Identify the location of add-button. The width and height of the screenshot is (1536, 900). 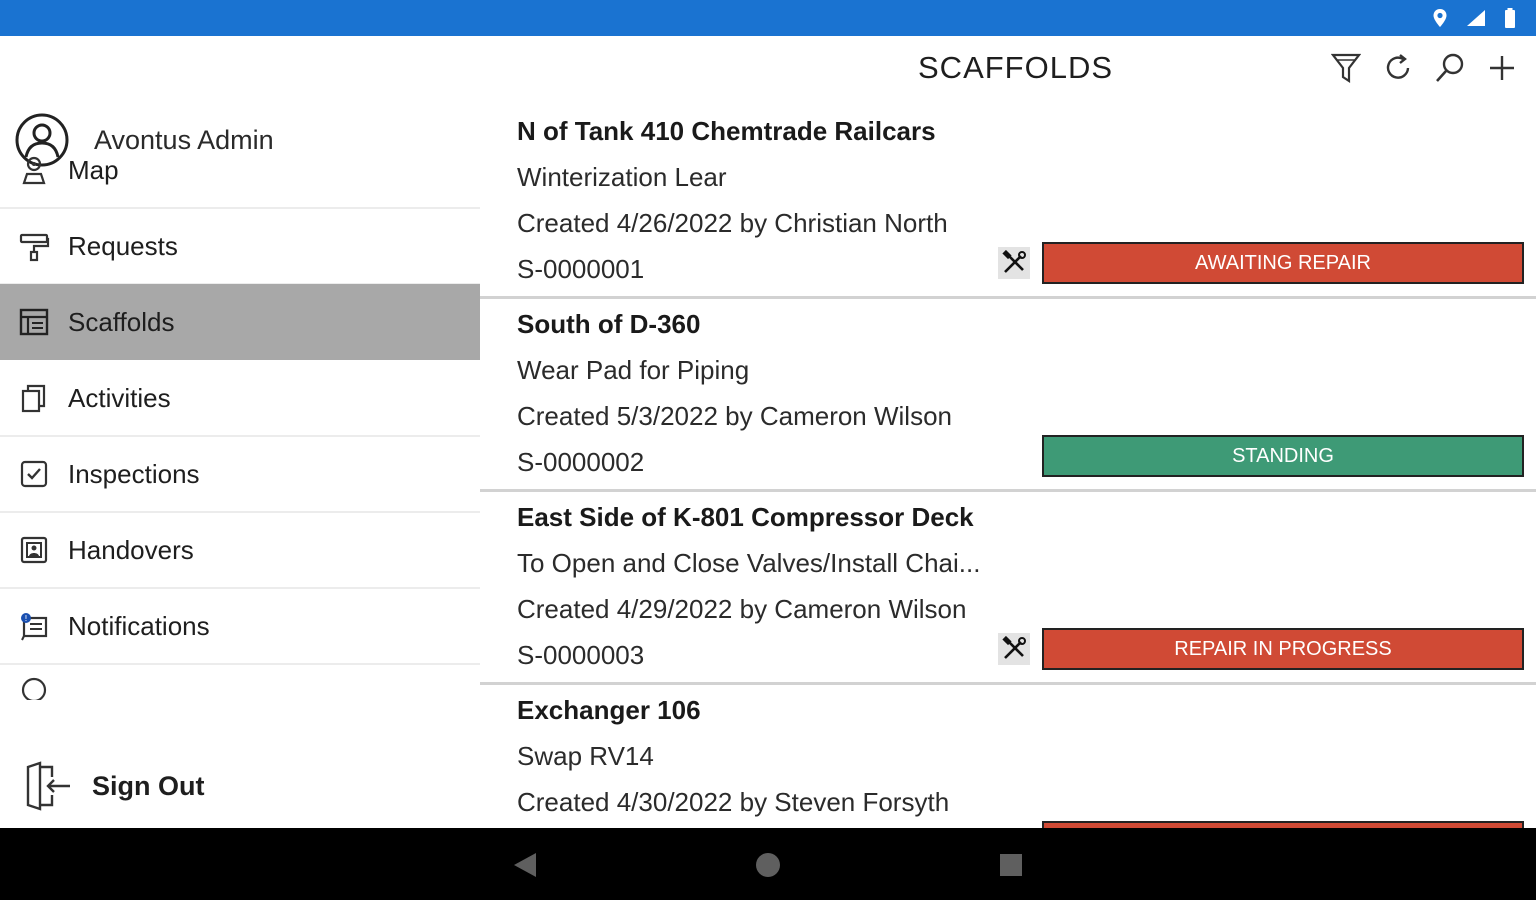
(1502, 68).